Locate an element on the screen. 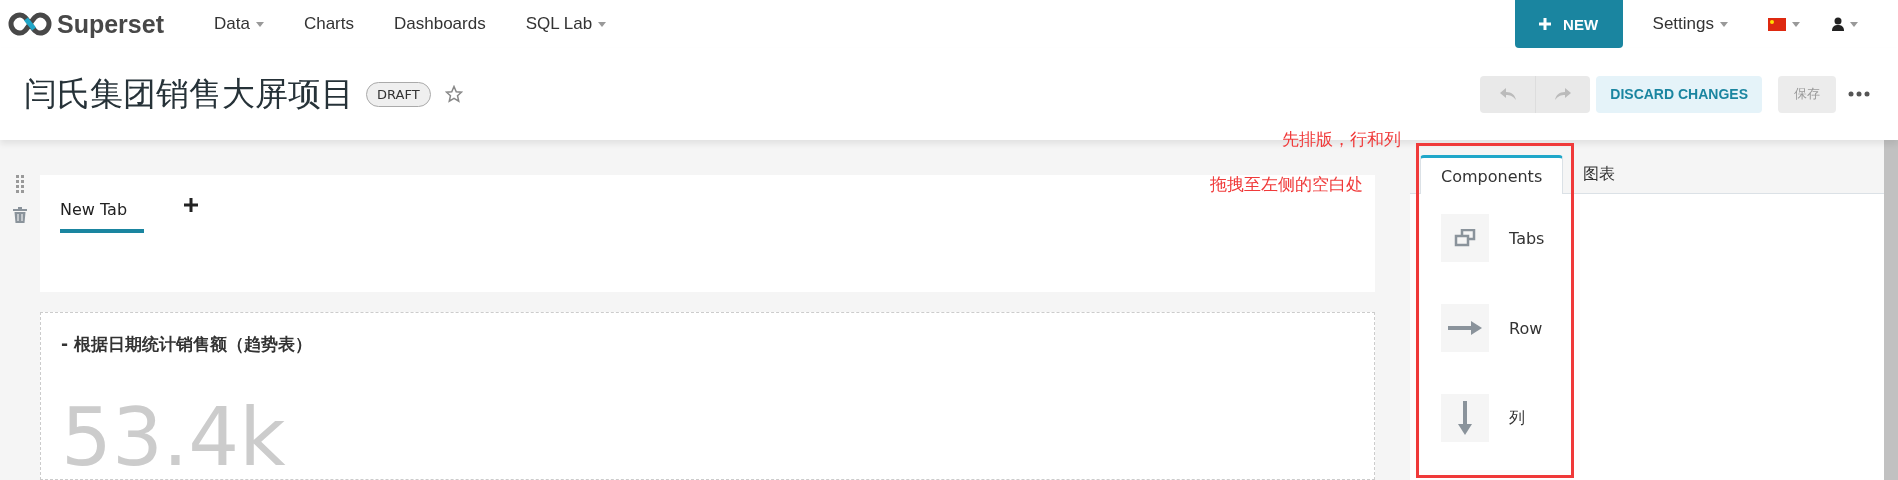 This screenshot has width=1898, height=480. panel-tab: 图表 is located at coordinates (1599, 174).